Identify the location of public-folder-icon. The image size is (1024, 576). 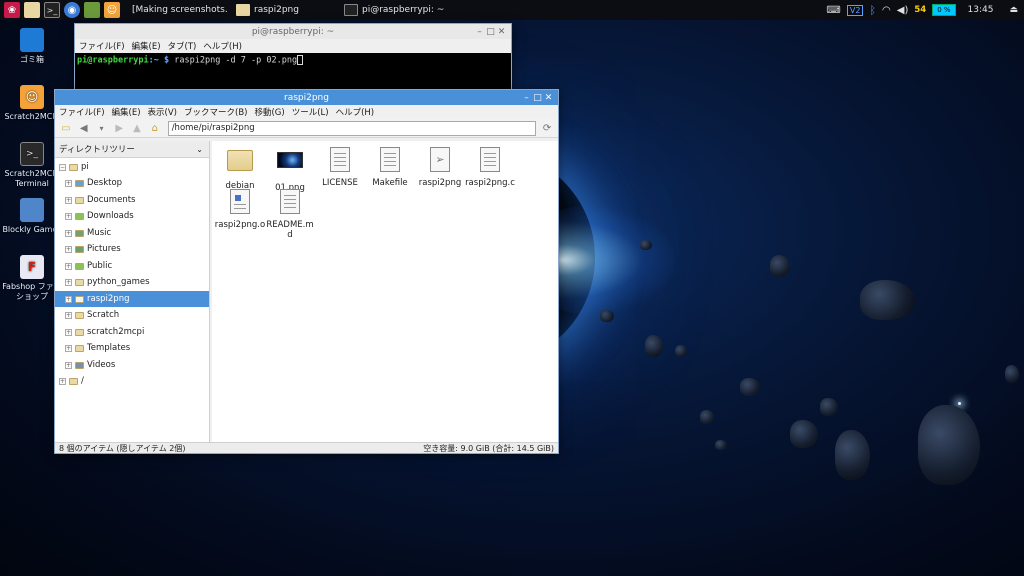
(79, 266).